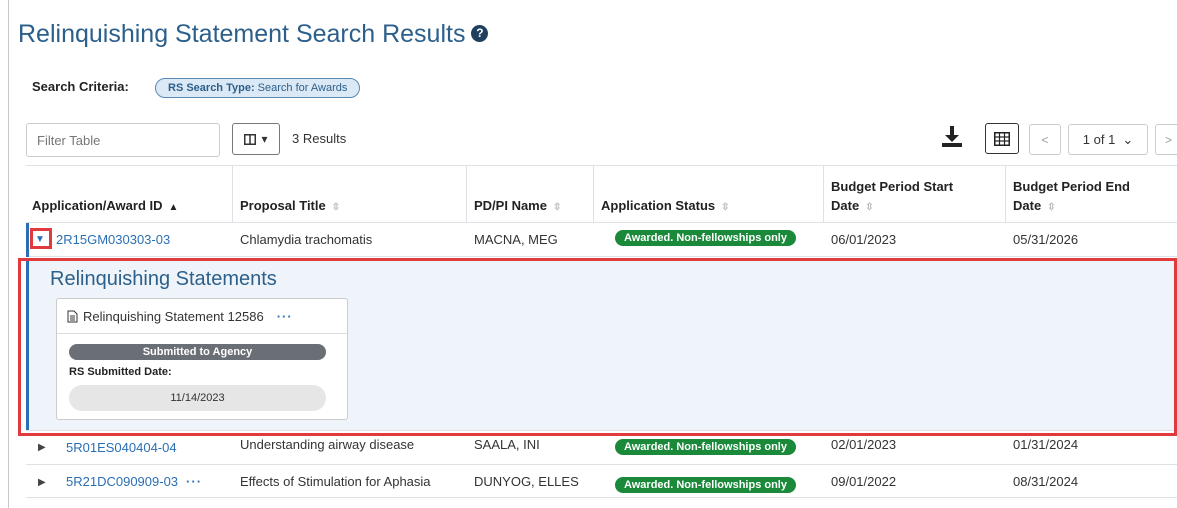  Describe the element at coordinates (105, 206) in the screenshot. I see `col-header-award-id: Application/Award ID ▲` at that location.